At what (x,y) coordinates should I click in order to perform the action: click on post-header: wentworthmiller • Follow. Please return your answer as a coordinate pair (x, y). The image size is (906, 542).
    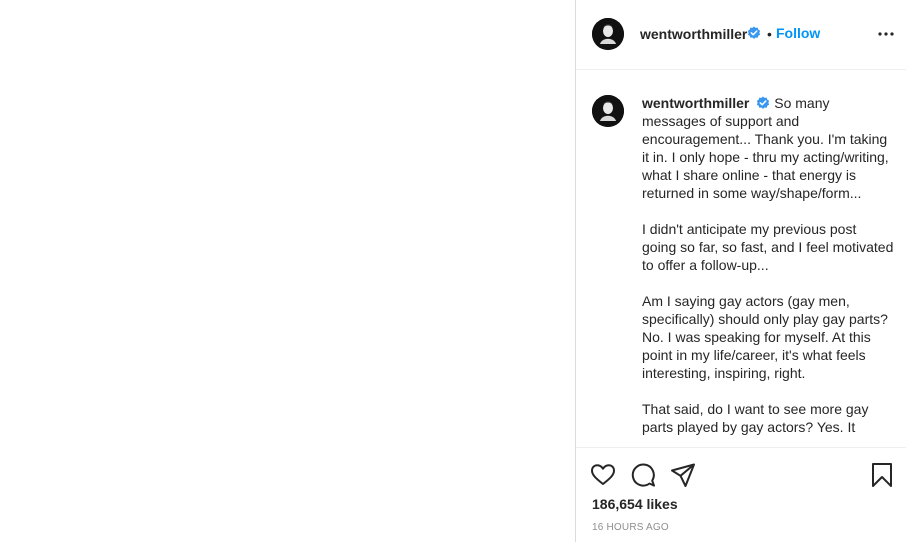
    Looking at the image, I should click on (741, 35).